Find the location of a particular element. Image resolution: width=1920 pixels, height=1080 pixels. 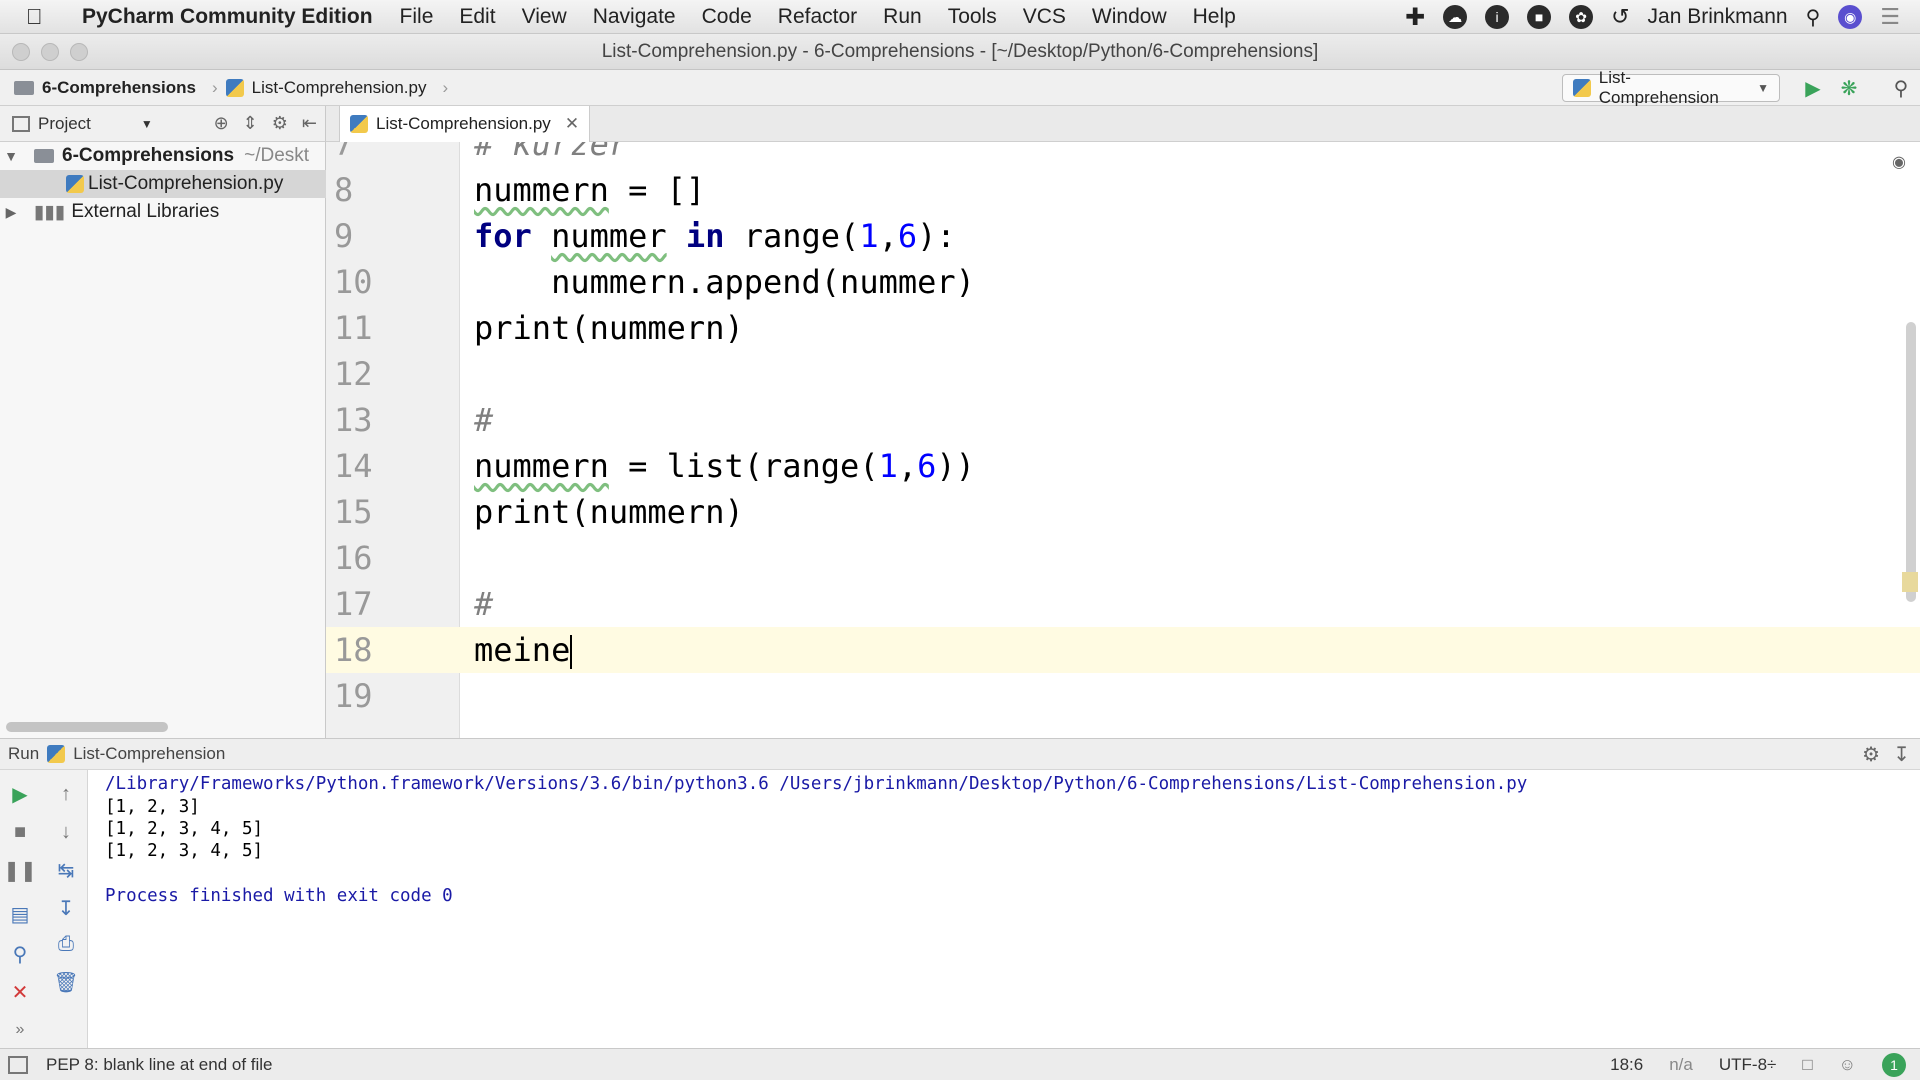

code-line: 10 nummern.append(nummer) is located at coordinates (1123, 282).